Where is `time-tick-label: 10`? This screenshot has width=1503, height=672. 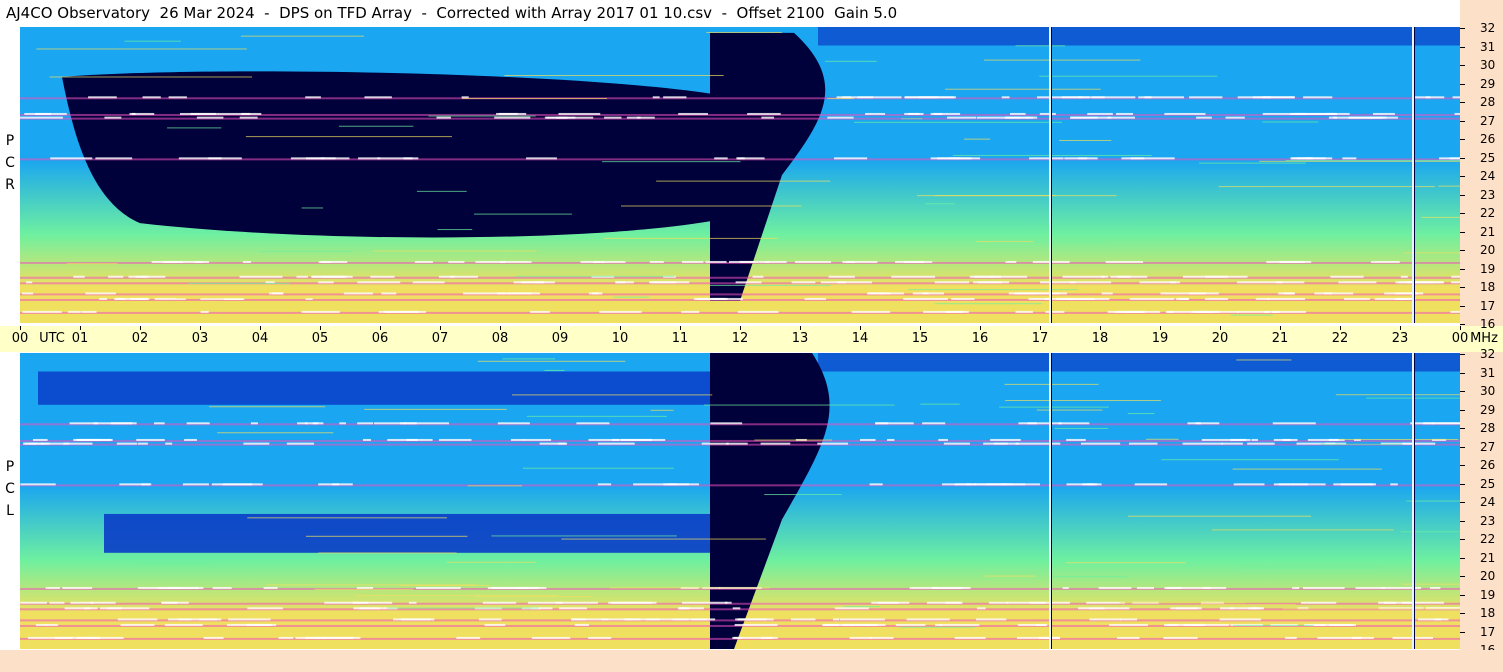
time-tick-label: 10 is located at coordinates (620, 338).